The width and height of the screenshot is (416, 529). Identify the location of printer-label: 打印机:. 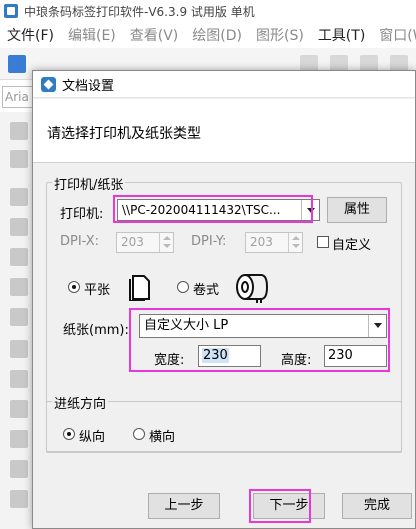
(82, 214).